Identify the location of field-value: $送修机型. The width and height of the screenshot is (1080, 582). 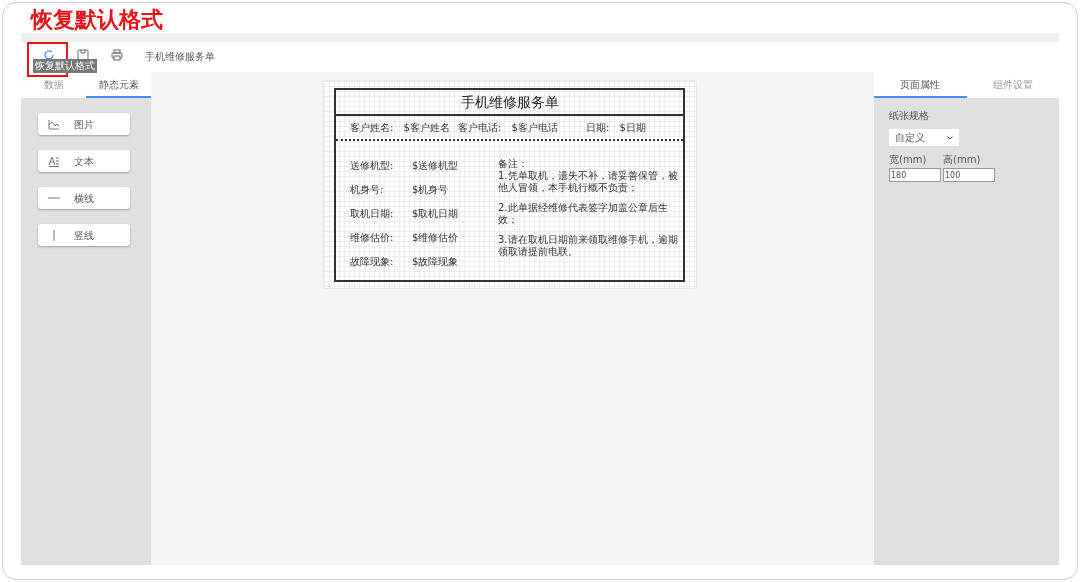
(435, 166).